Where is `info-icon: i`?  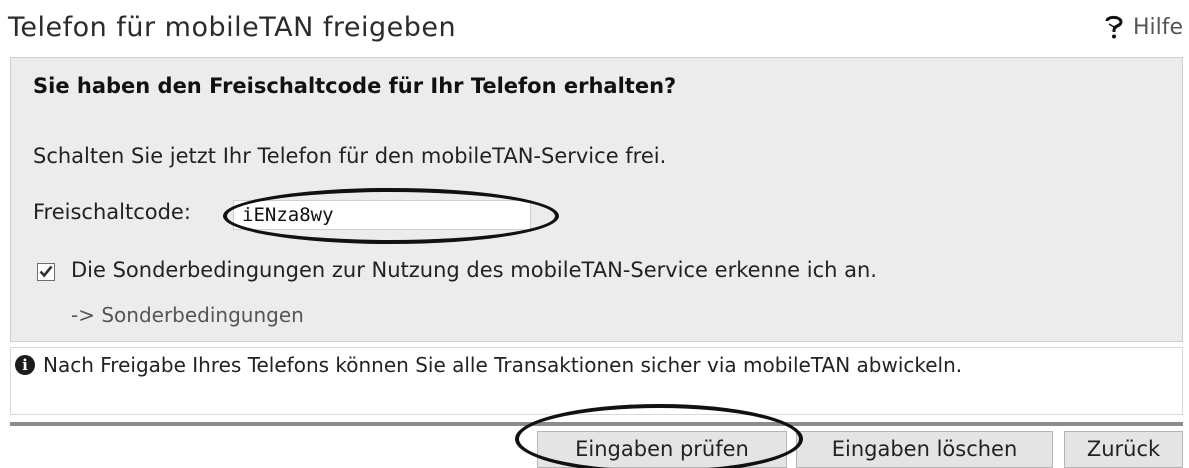
info-icon: i is located at coordinates (25, 365).